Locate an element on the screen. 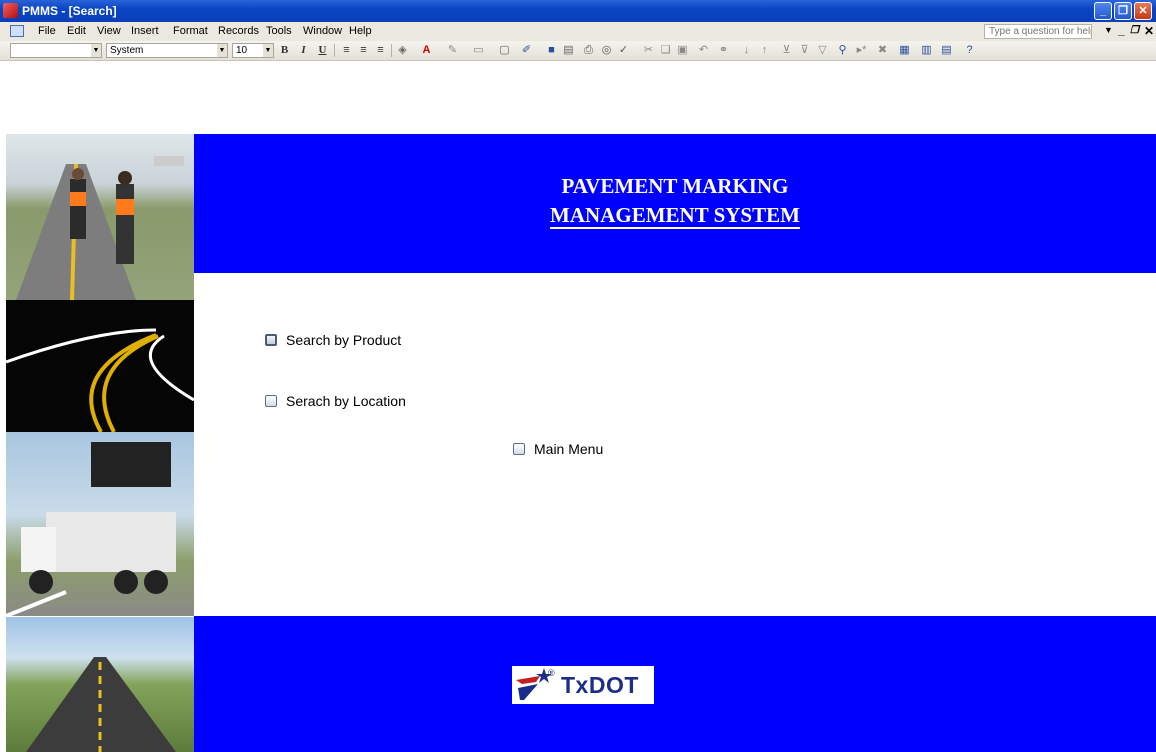 The image size is (1156, 752). database-window-icon: ▥ is located at coordinates (926, 50).